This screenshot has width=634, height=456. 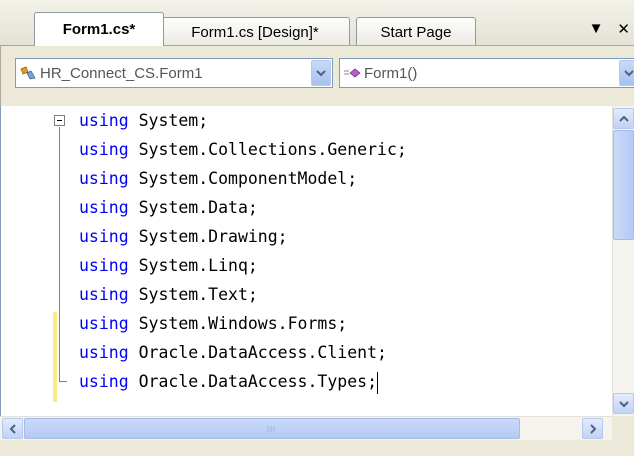 I want to click on tab-form1-design: Form1.cs [Design]*, so click(x=255, y=31).